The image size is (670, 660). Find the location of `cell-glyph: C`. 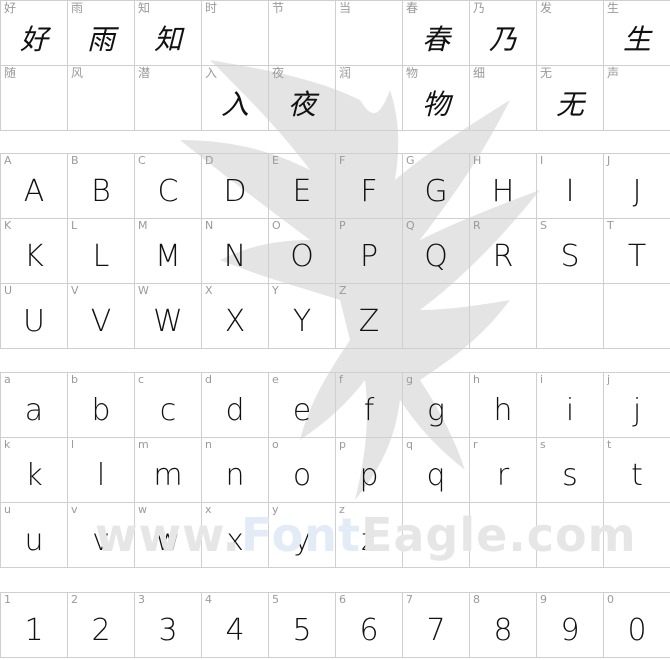

cell-glyph: C is located at coordinates (168, 191).